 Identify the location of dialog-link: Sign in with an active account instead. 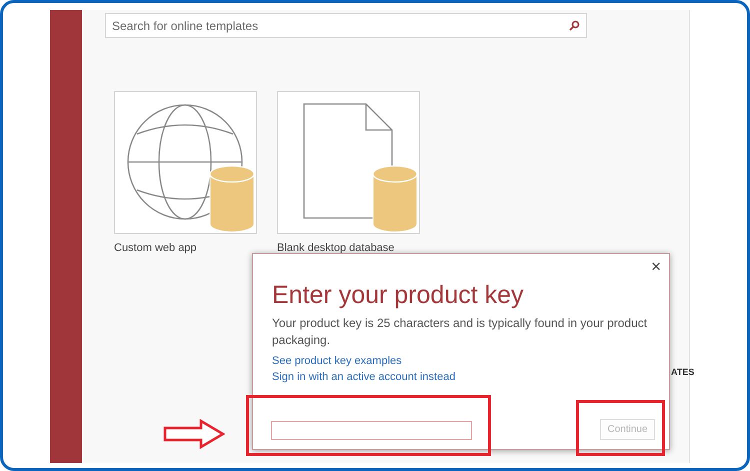
(461, 377).